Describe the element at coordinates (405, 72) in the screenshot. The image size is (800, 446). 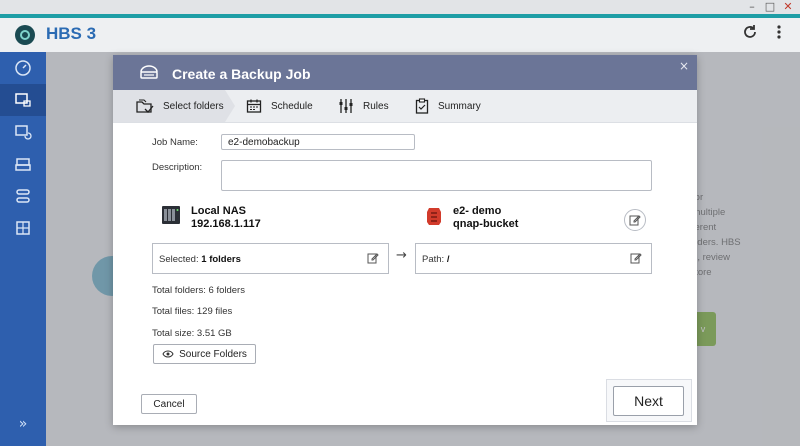
I see `dialog-header: Create a Backup Job ×` at that location.